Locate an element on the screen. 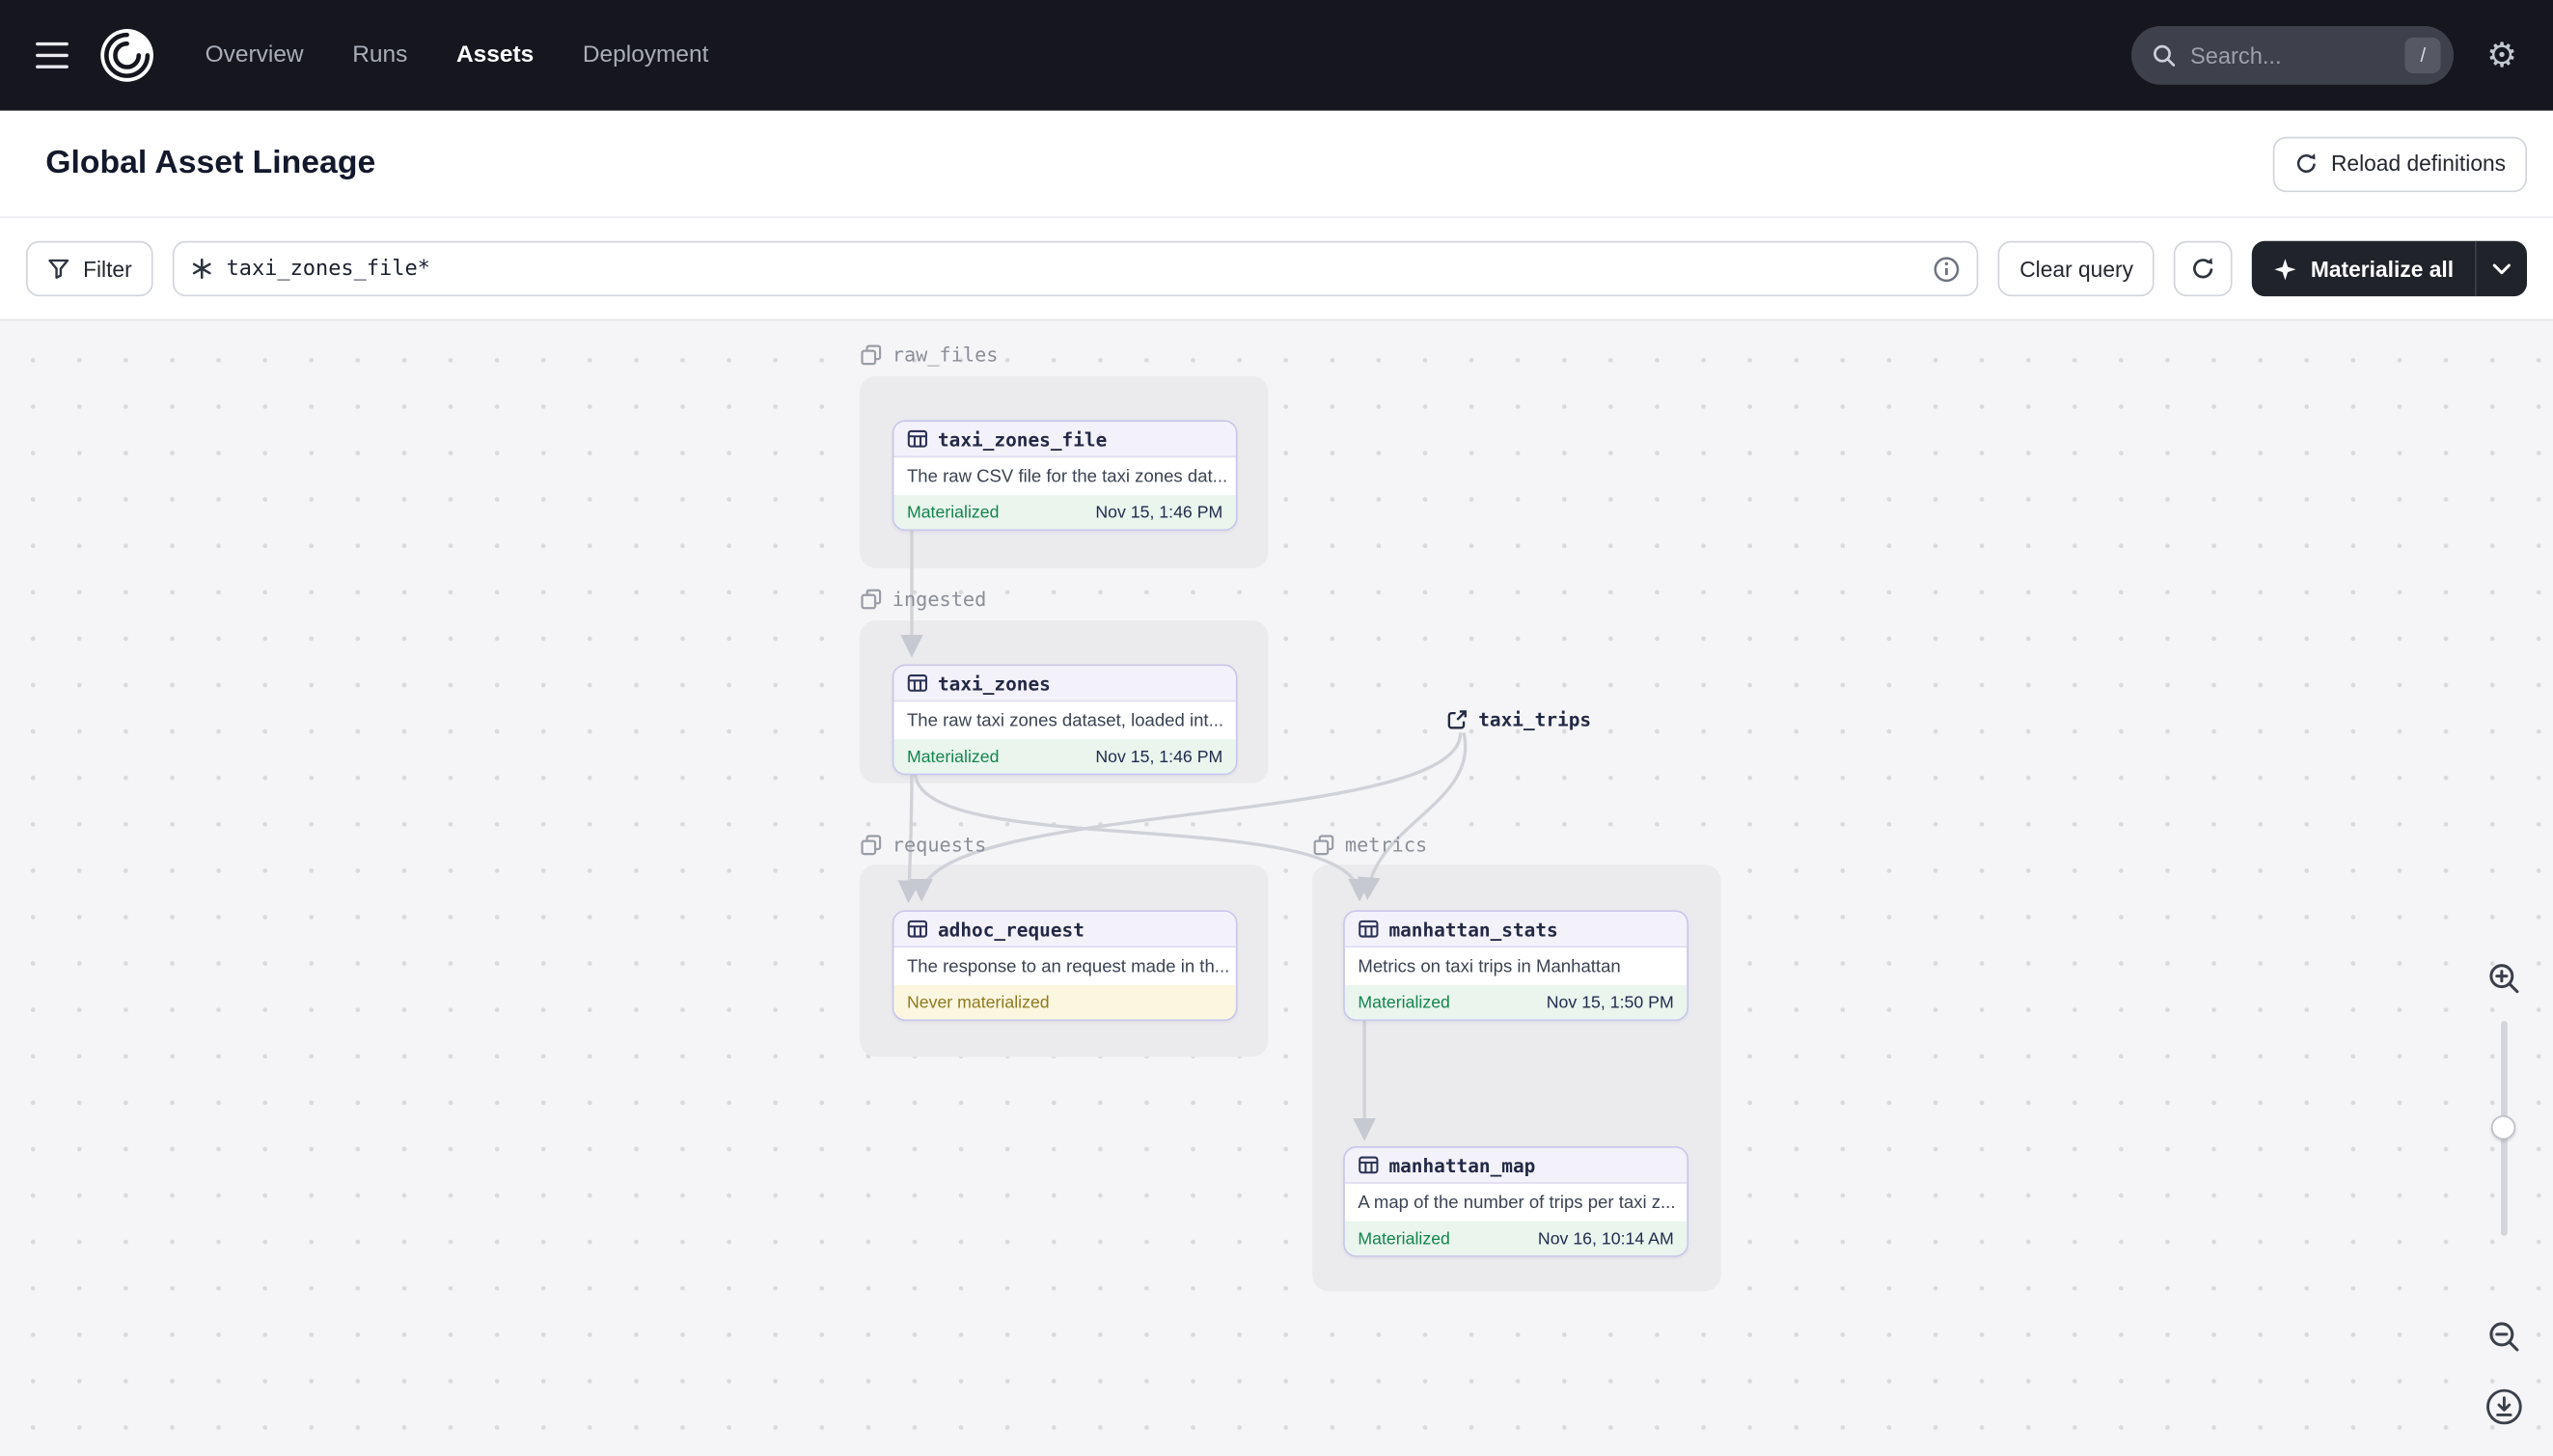 The width and height of the screenshot is (2553, 1456). refresh-button is located at coordinates (2203, 269).